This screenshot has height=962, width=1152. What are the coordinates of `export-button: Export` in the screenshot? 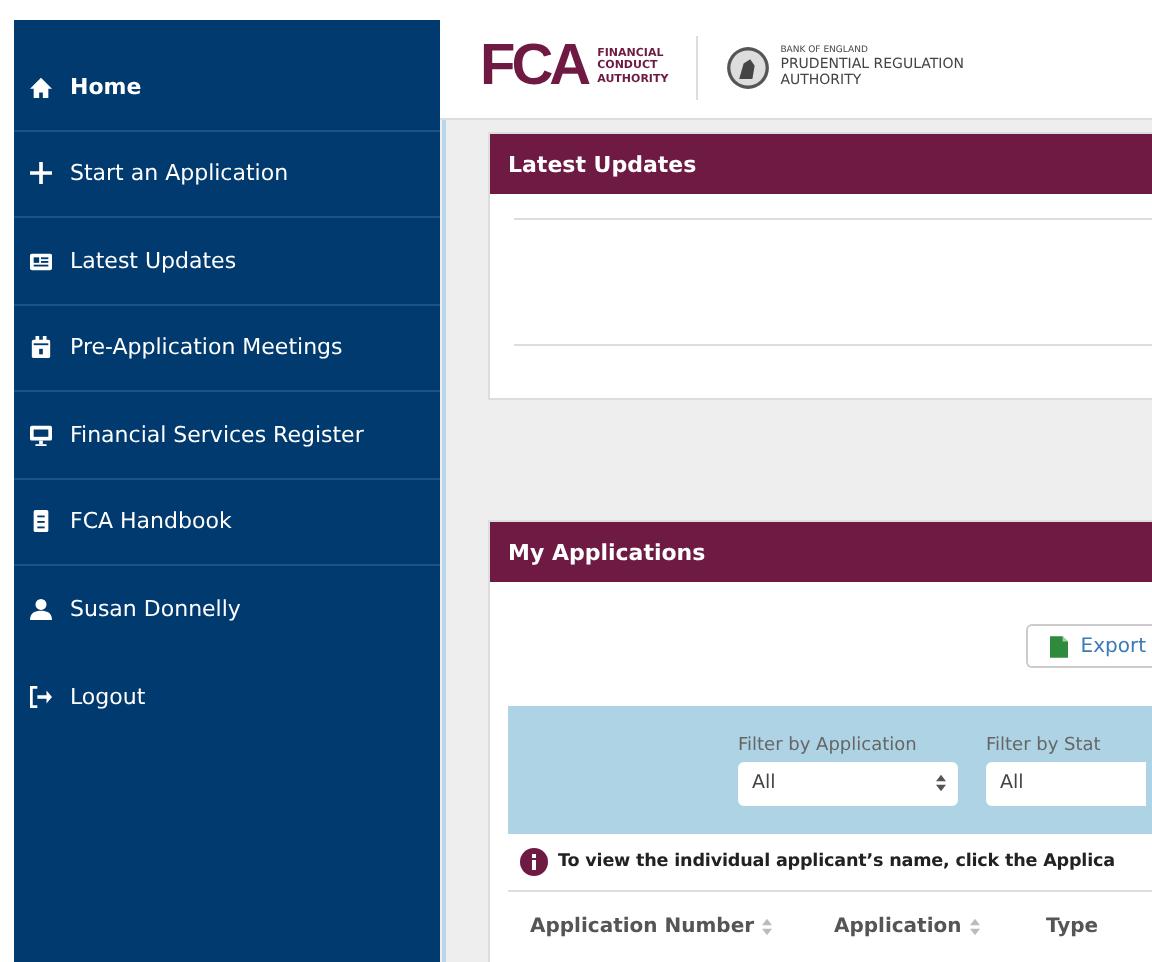 It's located at (1089, 646).